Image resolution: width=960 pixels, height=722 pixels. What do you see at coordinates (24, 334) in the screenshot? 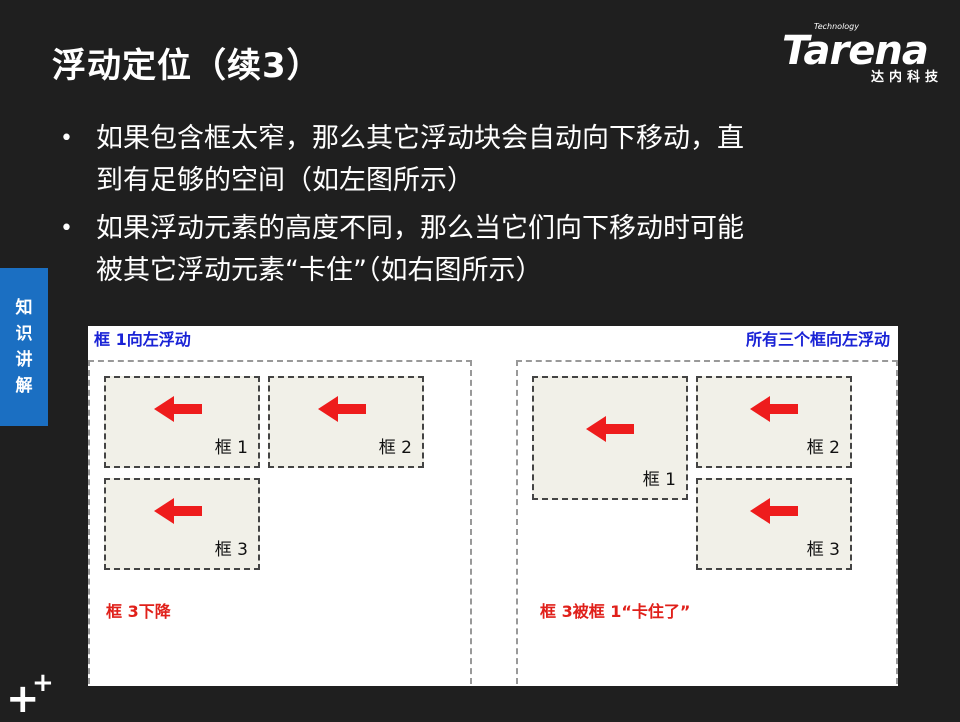
I see `tab-char: 识` at bounding box center [24, 334].